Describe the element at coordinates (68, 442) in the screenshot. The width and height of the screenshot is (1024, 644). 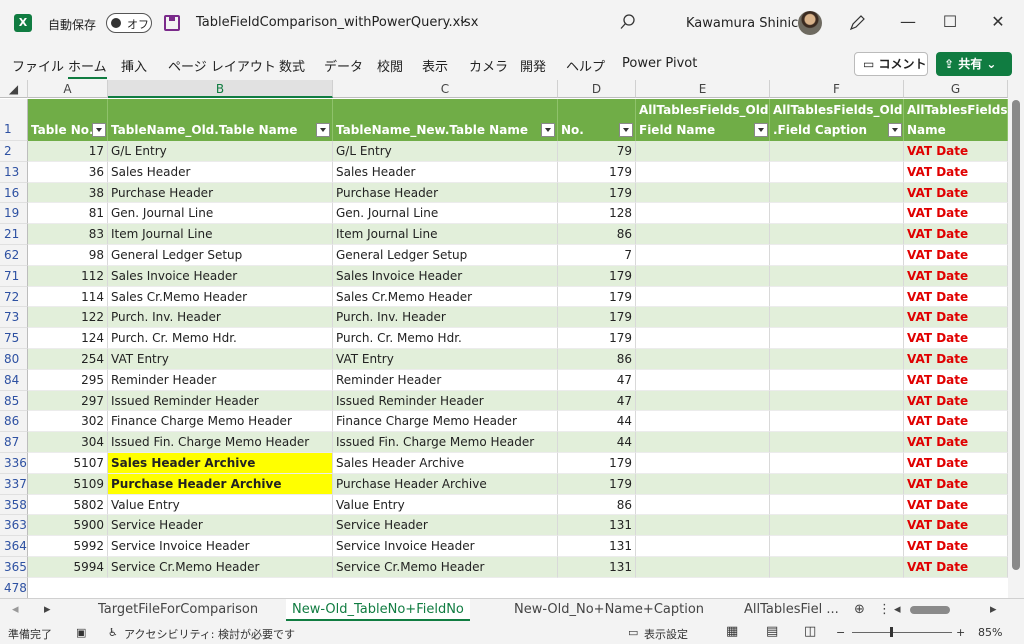
I see `cell-table-no: 304` at that location.